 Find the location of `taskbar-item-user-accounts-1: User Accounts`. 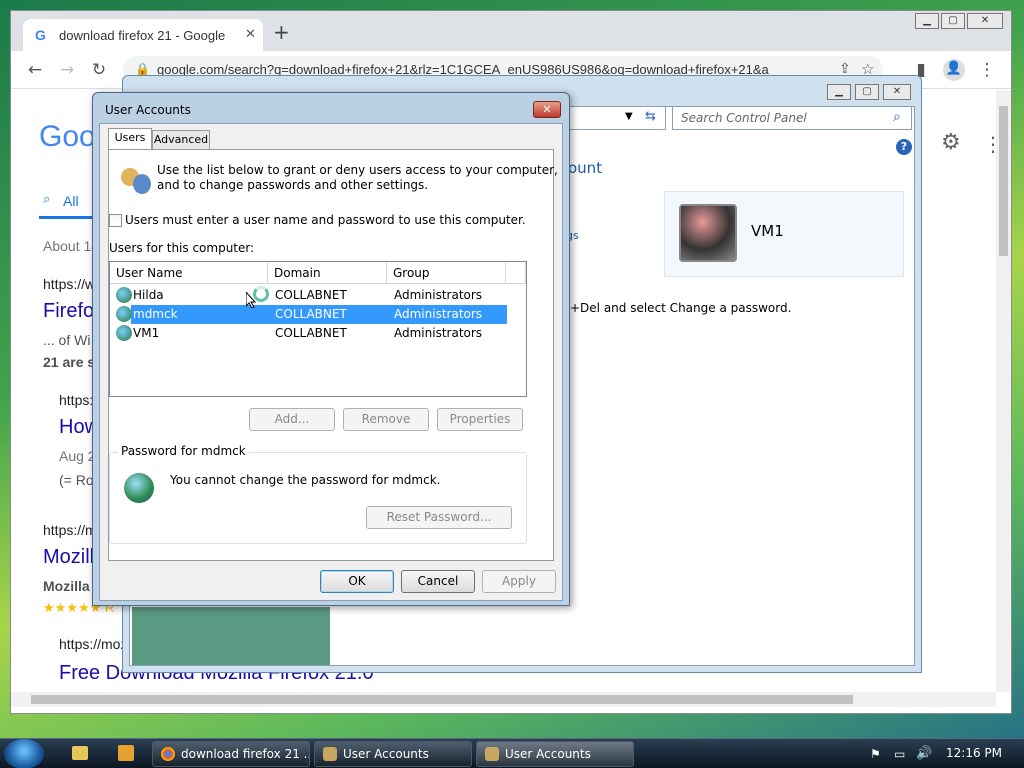

taskbar-item-user-accounts-1: User Accounts is located at coordinates (393, 754).